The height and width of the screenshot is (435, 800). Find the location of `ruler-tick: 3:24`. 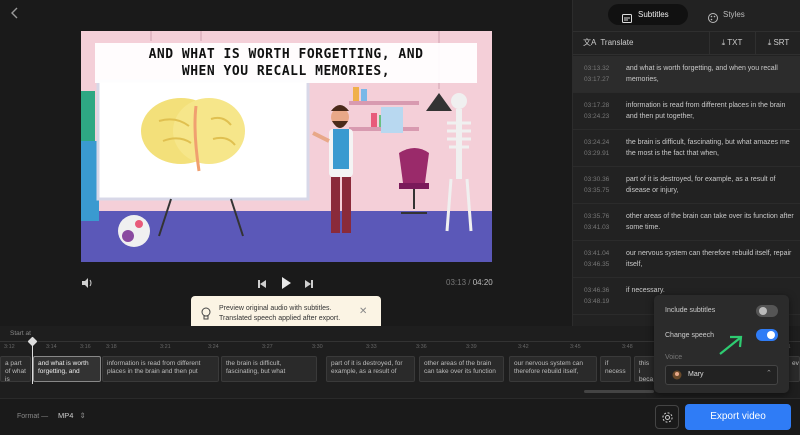

ruler-tick: 3:24 is located at coordinates (213, 347).